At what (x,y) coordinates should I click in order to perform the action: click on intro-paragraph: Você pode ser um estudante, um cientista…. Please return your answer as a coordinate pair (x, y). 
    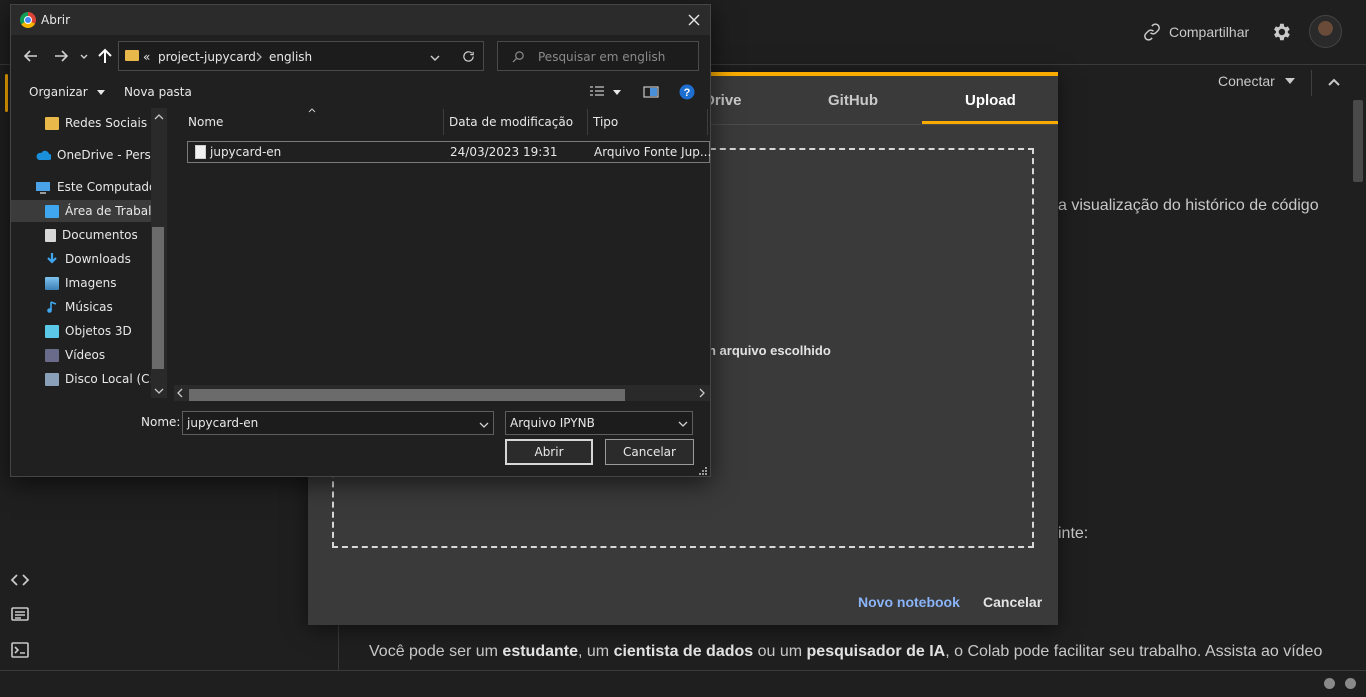
    Looking at the image, I should click on (846, 651).